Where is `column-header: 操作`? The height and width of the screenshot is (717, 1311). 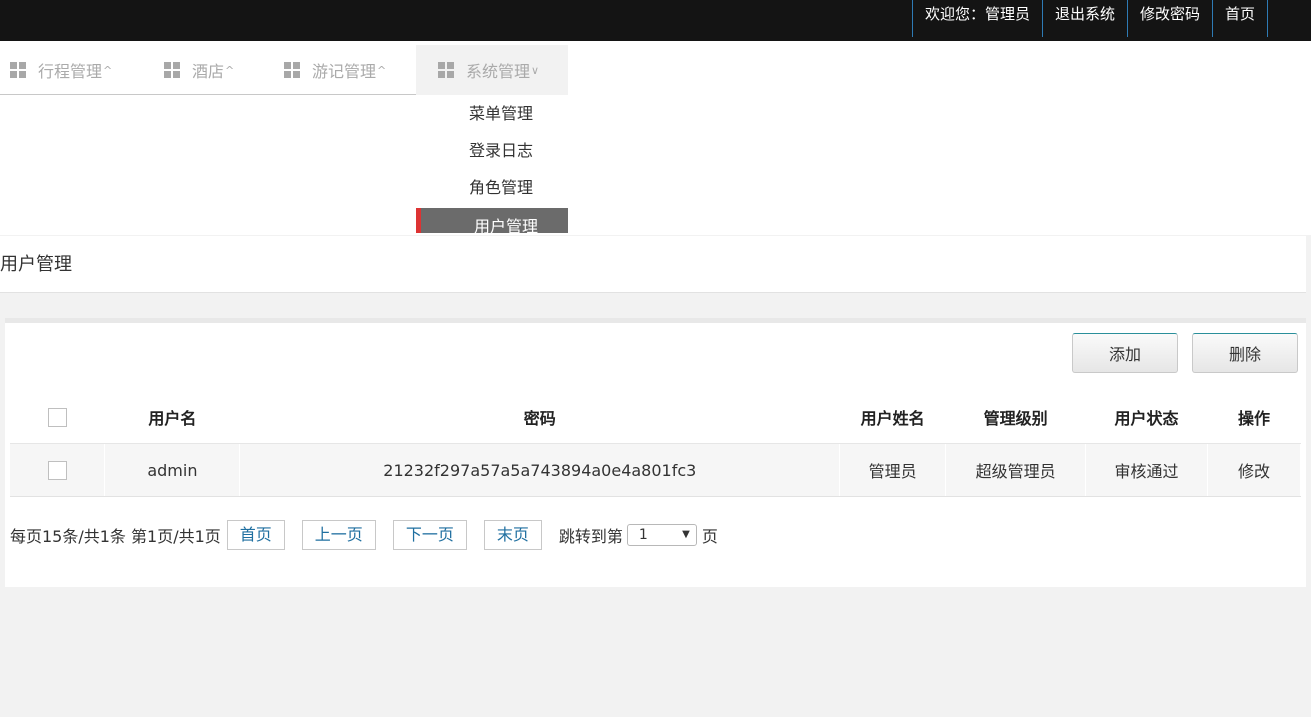 column-header: 操作 is located at coordinates (1254, 417).